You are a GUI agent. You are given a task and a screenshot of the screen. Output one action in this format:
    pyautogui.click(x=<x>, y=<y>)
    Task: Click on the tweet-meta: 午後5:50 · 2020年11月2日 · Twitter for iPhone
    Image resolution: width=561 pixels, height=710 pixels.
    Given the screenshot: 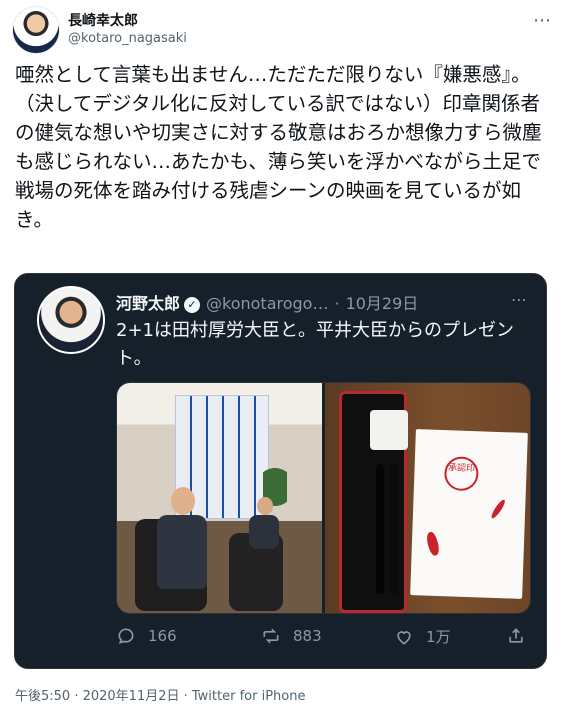 What is the action you would take?
    pyautogui.click(x=160, y=694)
    